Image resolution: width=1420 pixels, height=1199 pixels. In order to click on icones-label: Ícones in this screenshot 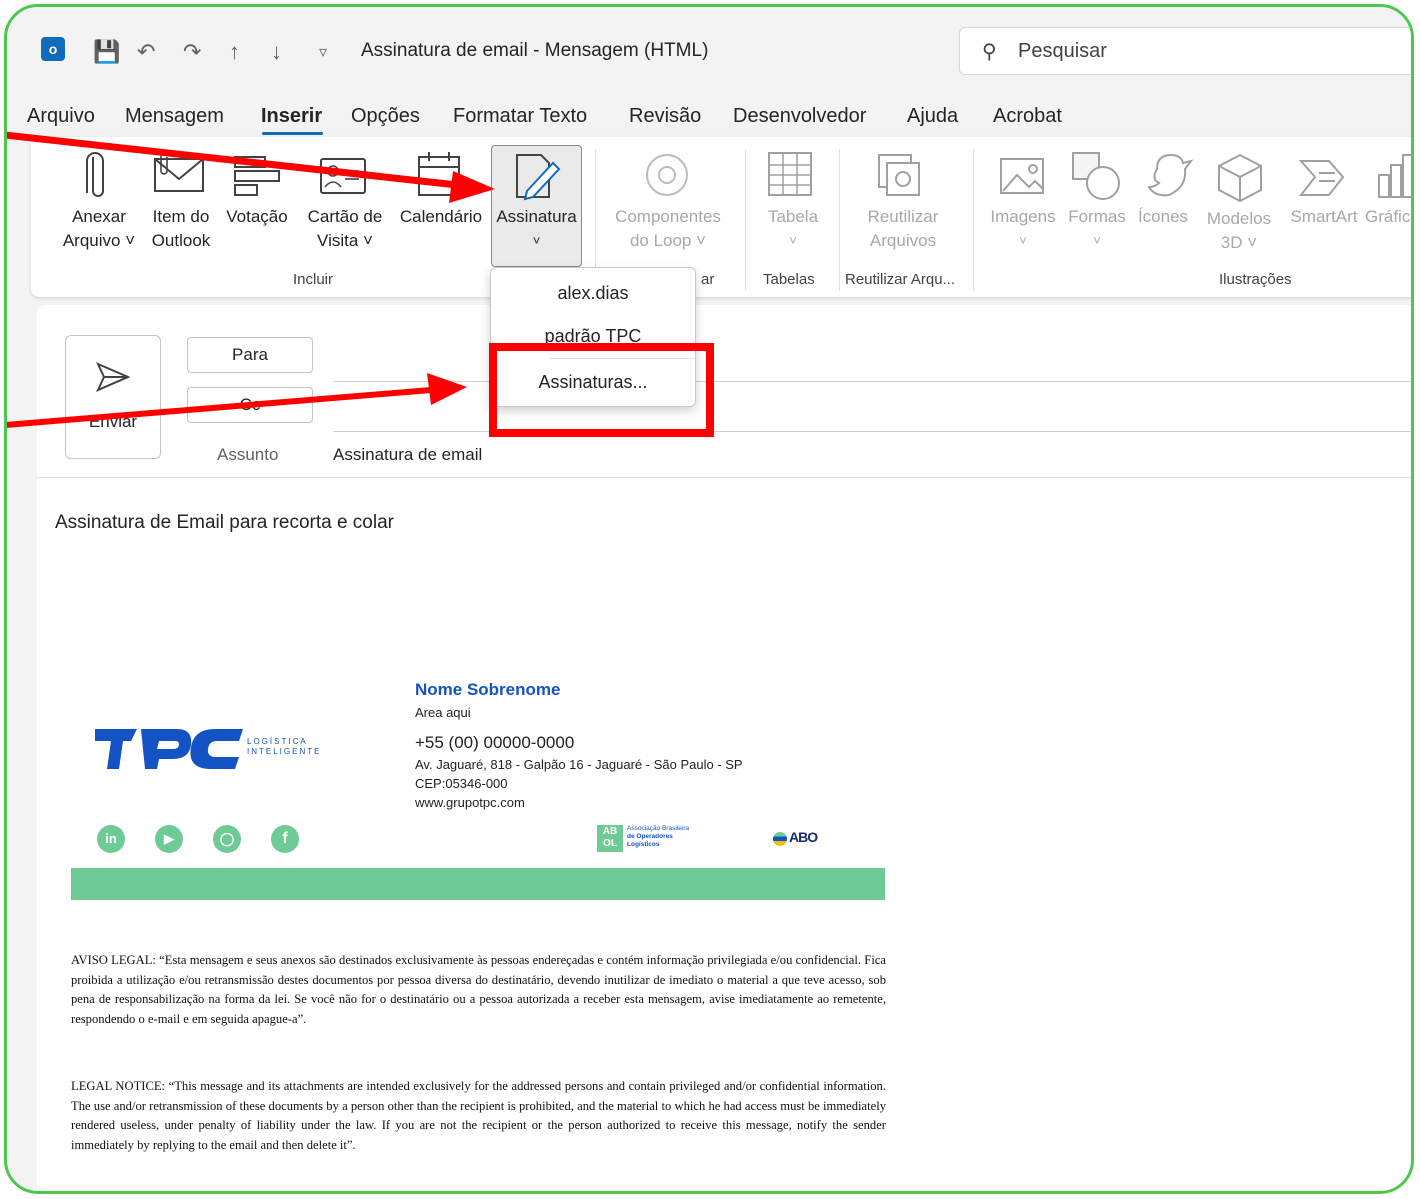, I will do `click(1163, 216)`.